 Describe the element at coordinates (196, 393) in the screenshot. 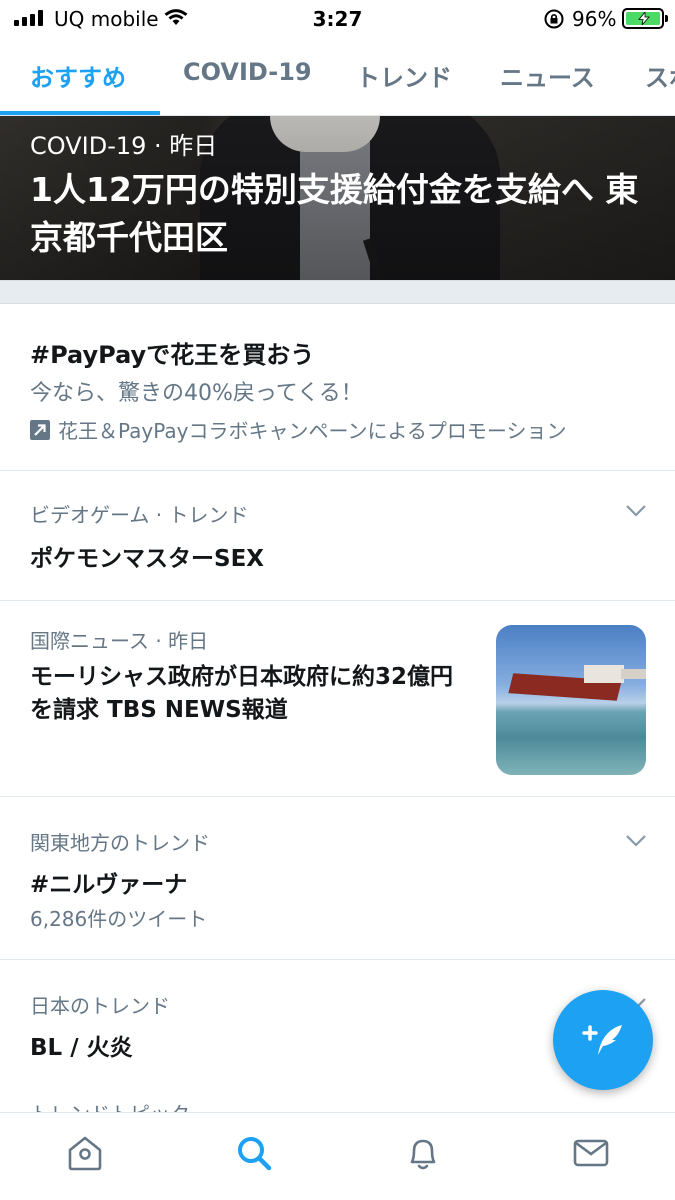

I see `promo-description: 今なら、驚きの40%戻ってくる！` at that location.